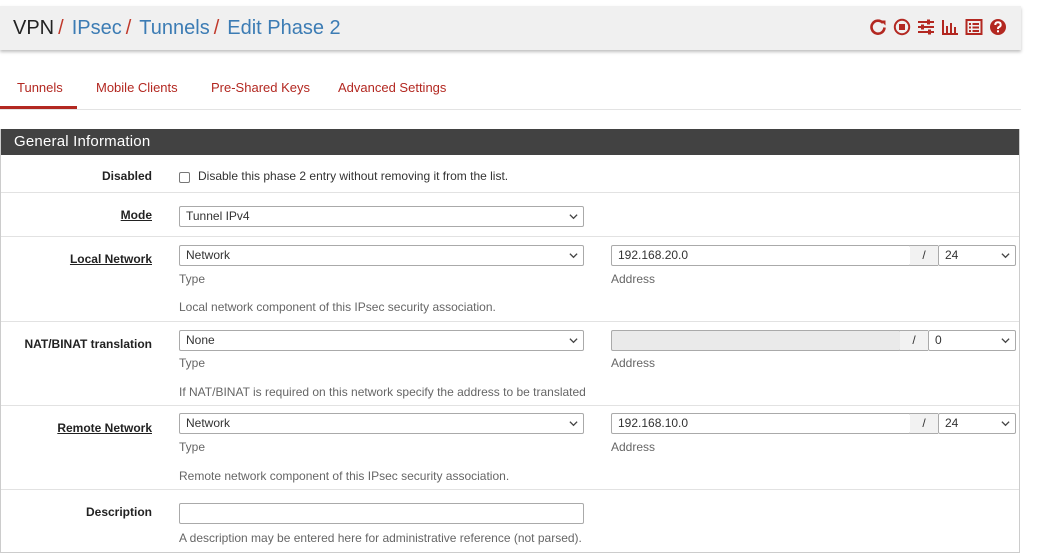 Image resolution: width=1037 pixels, height=557 pixels. What do you see at coordinates (192, 279) in the screenshot?
I see `local-network-type-caption: Type` at bounding box center [192, 279].